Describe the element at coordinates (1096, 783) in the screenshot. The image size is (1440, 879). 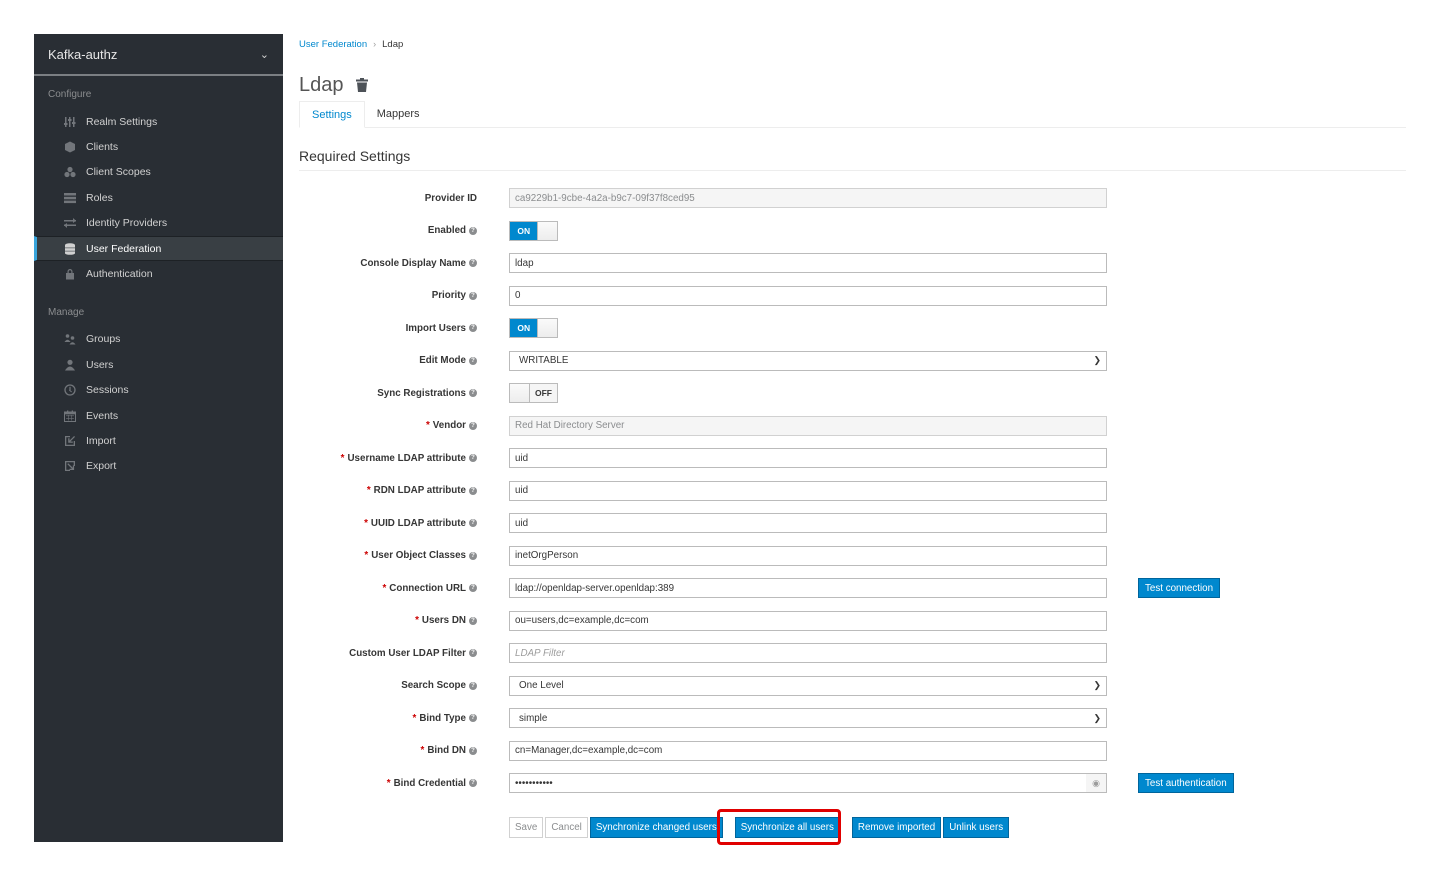
I see `eye-icon: ◉` at that location.